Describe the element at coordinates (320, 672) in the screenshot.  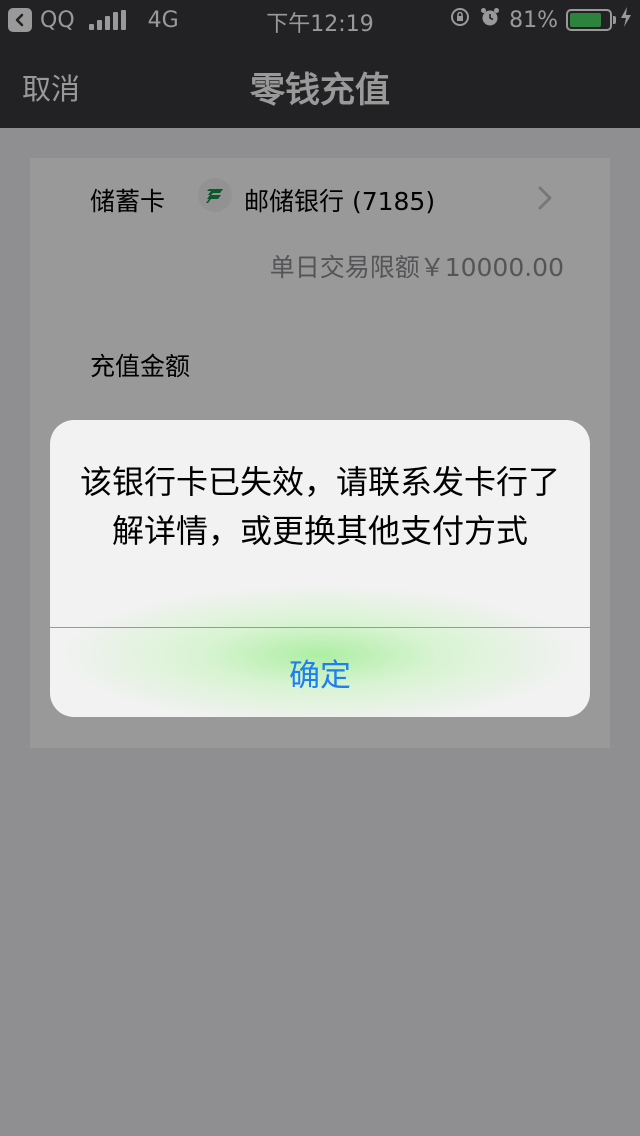
I see `confirm-button: 确定` at that location.